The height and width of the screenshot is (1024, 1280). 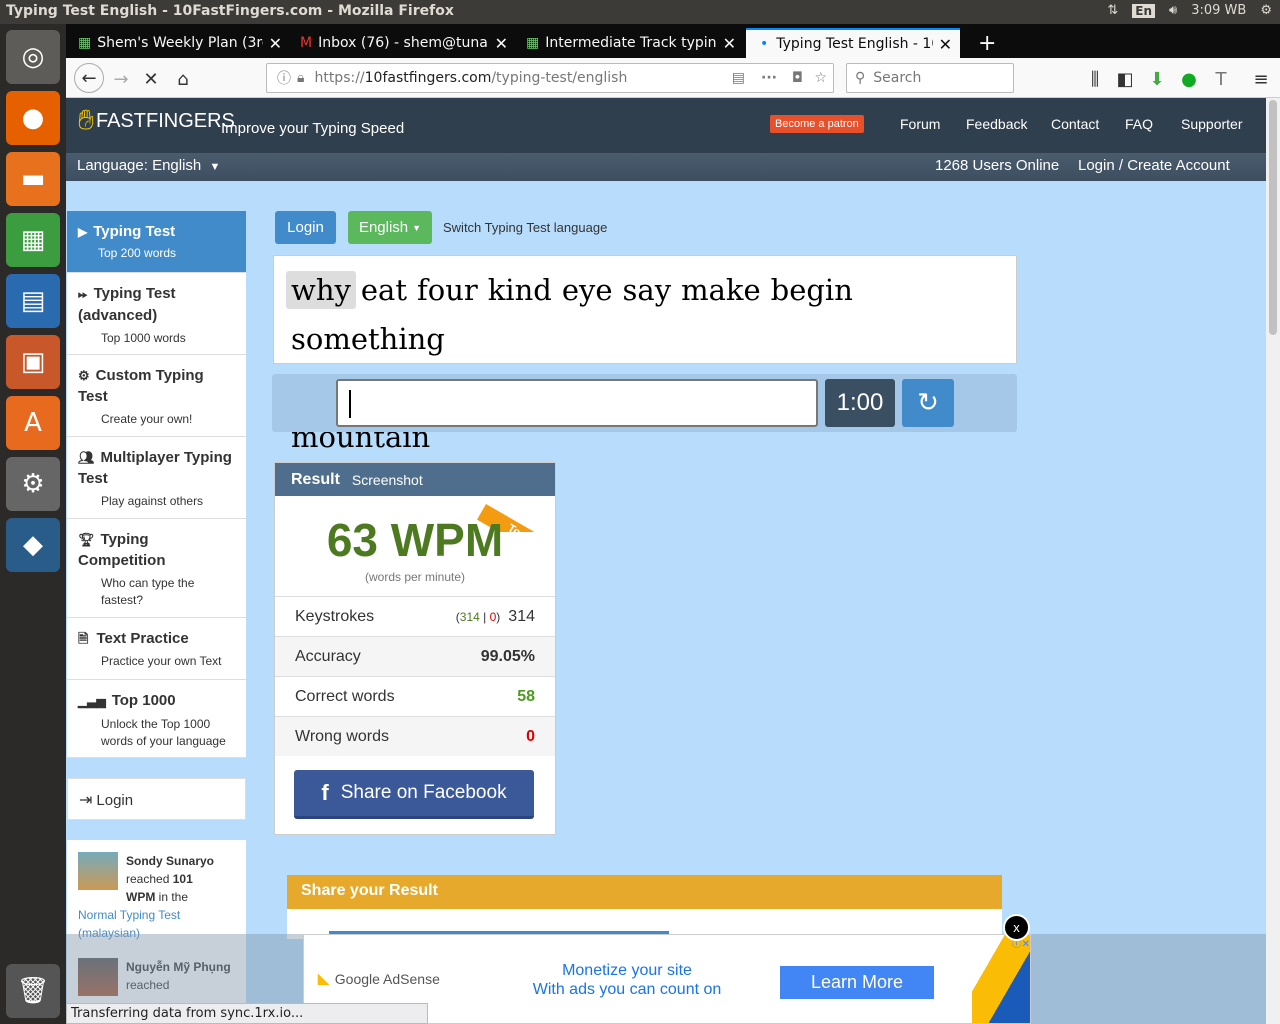 I want to click on info-icon: ⓘ, so click(x=284, y=78).